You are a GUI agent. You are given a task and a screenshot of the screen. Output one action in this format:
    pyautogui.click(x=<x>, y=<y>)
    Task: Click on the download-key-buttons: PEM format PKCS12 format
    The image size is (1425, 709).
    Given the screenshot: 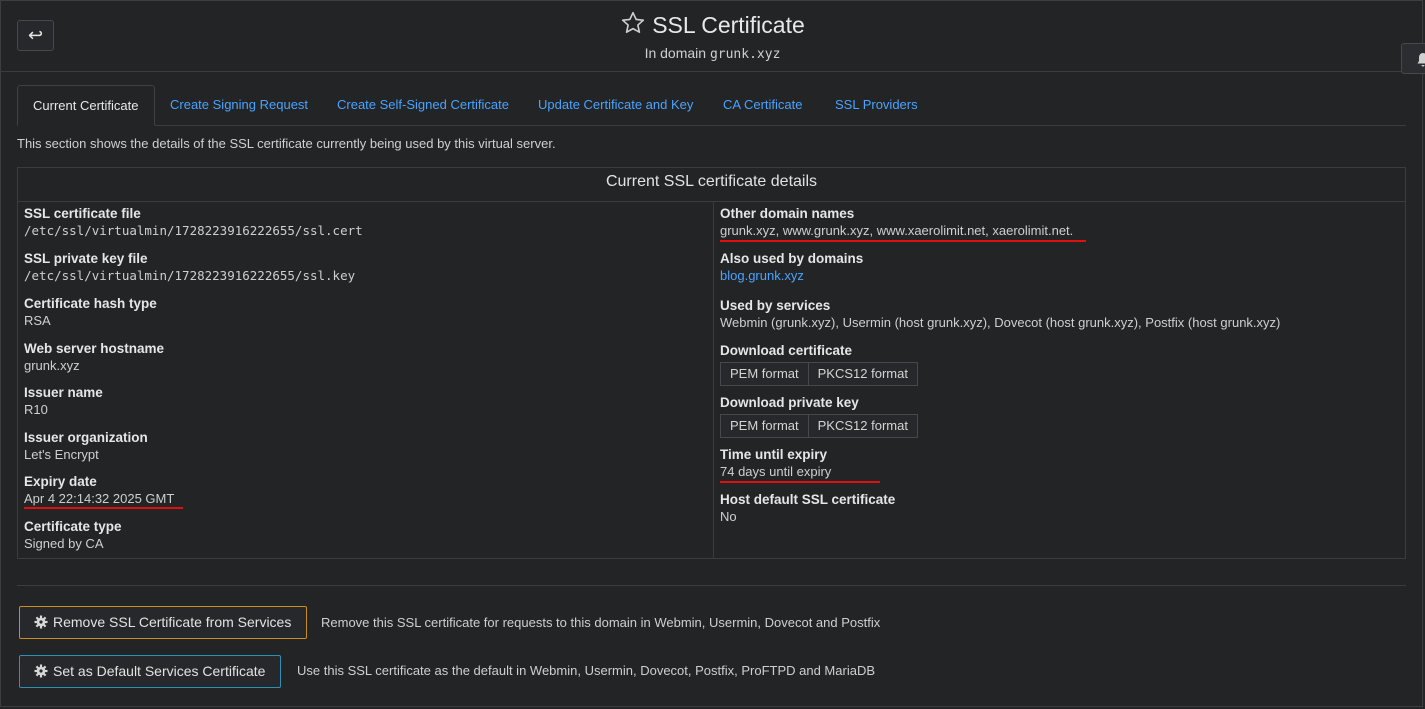 What is the action you would take?
    pyautogui.click(x=819, y=426)
    